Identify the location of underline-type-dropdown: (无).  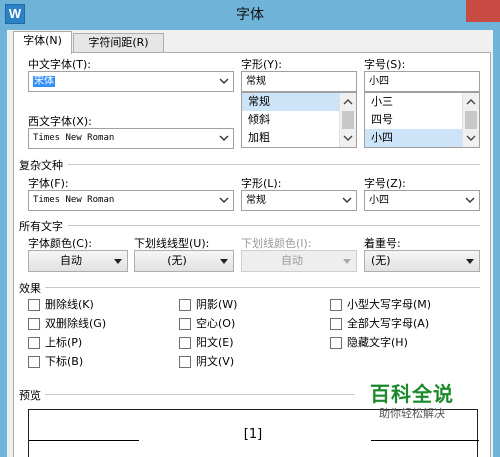
(184, 261).